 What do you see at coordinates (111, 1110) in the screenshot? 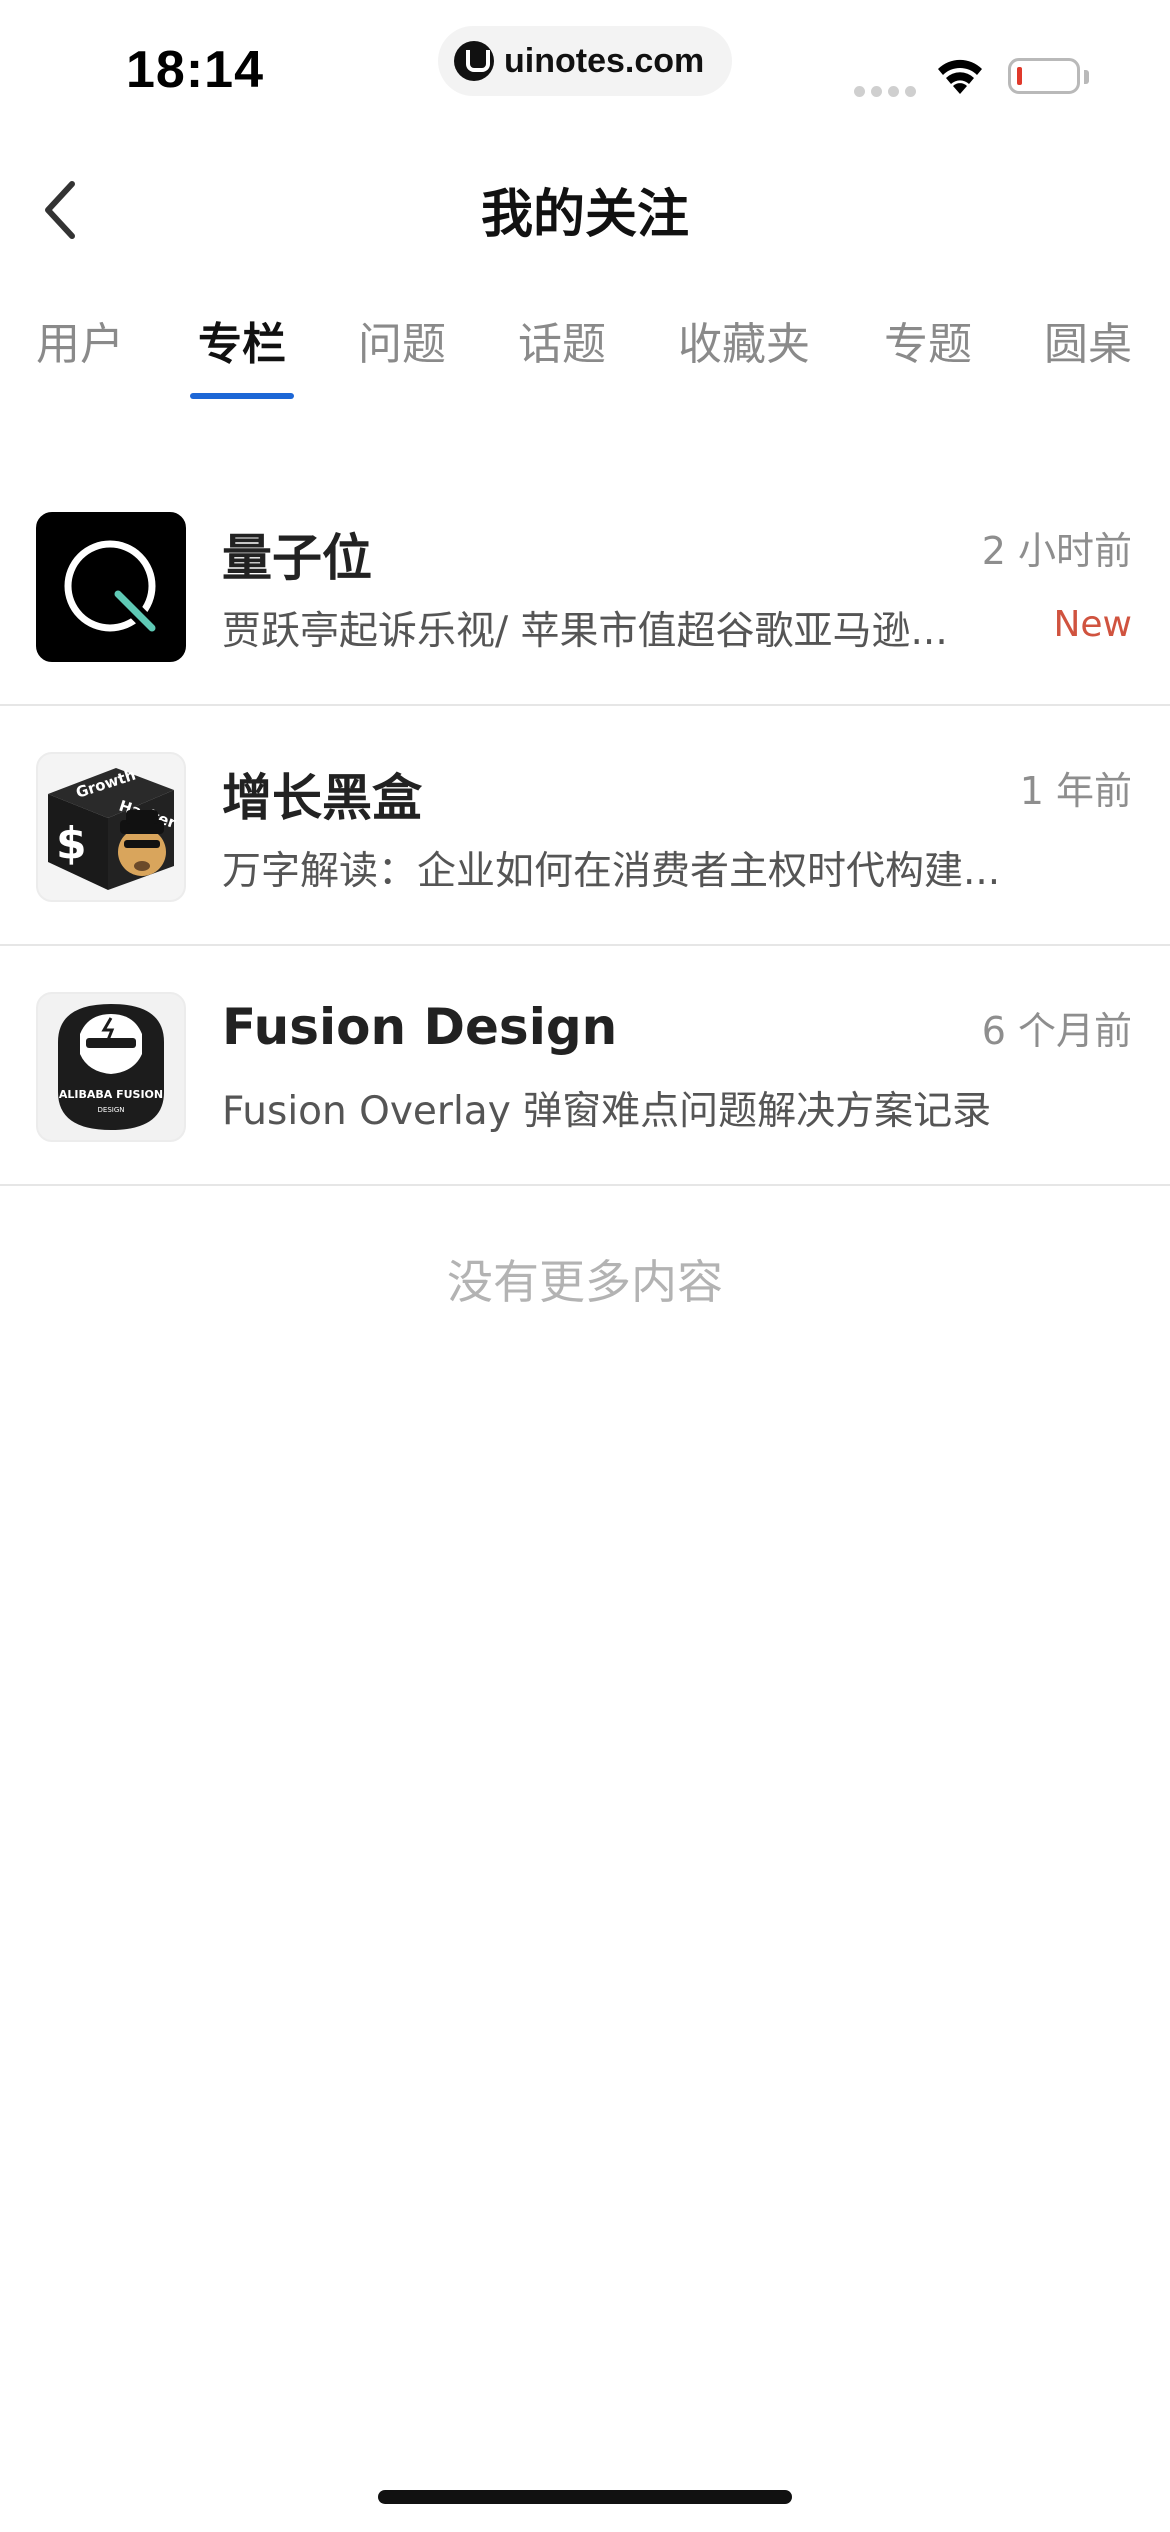
I see `avatar-text-design: DESIGN` at bounding box center [111, 1110].